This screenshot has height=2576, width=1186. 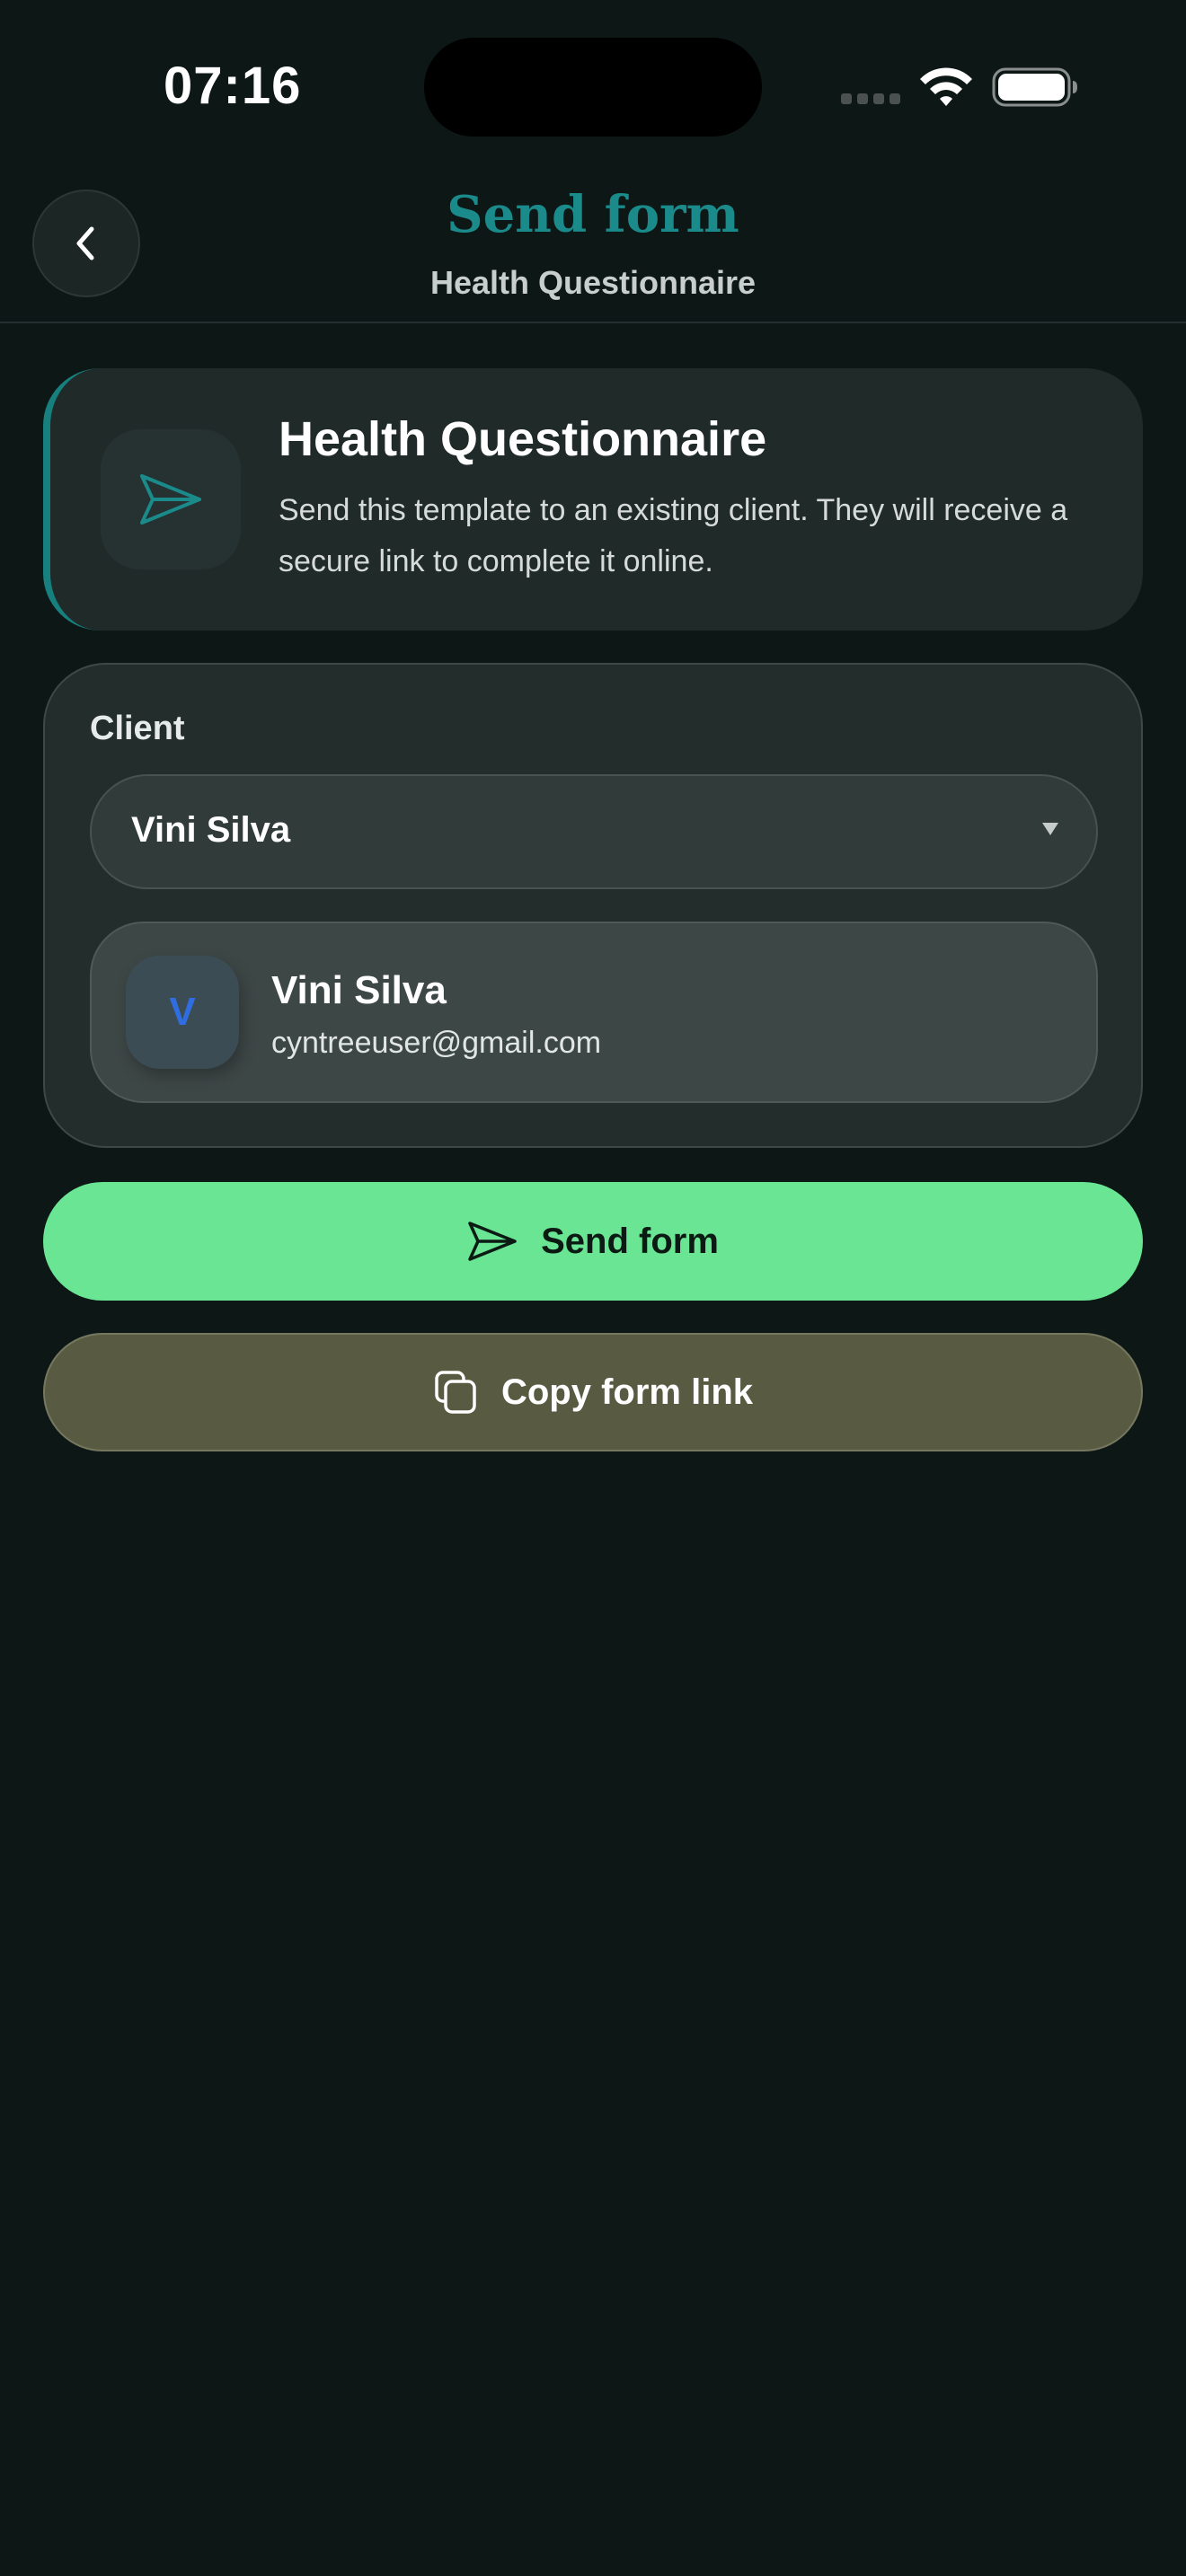 I want to click on wifi-icon, so click(x=946, y=86).